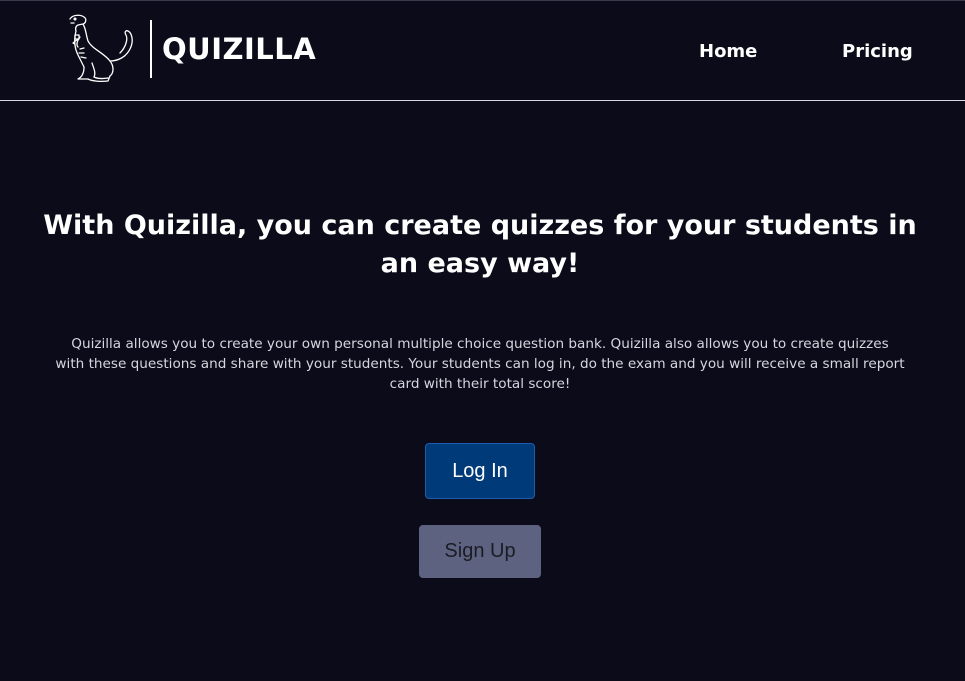 This screenshot has width=965, height=681. Describe the element at coordinates (877, 51) in the screenshot. I see `nav-pricing-link: Pricing` at that location.